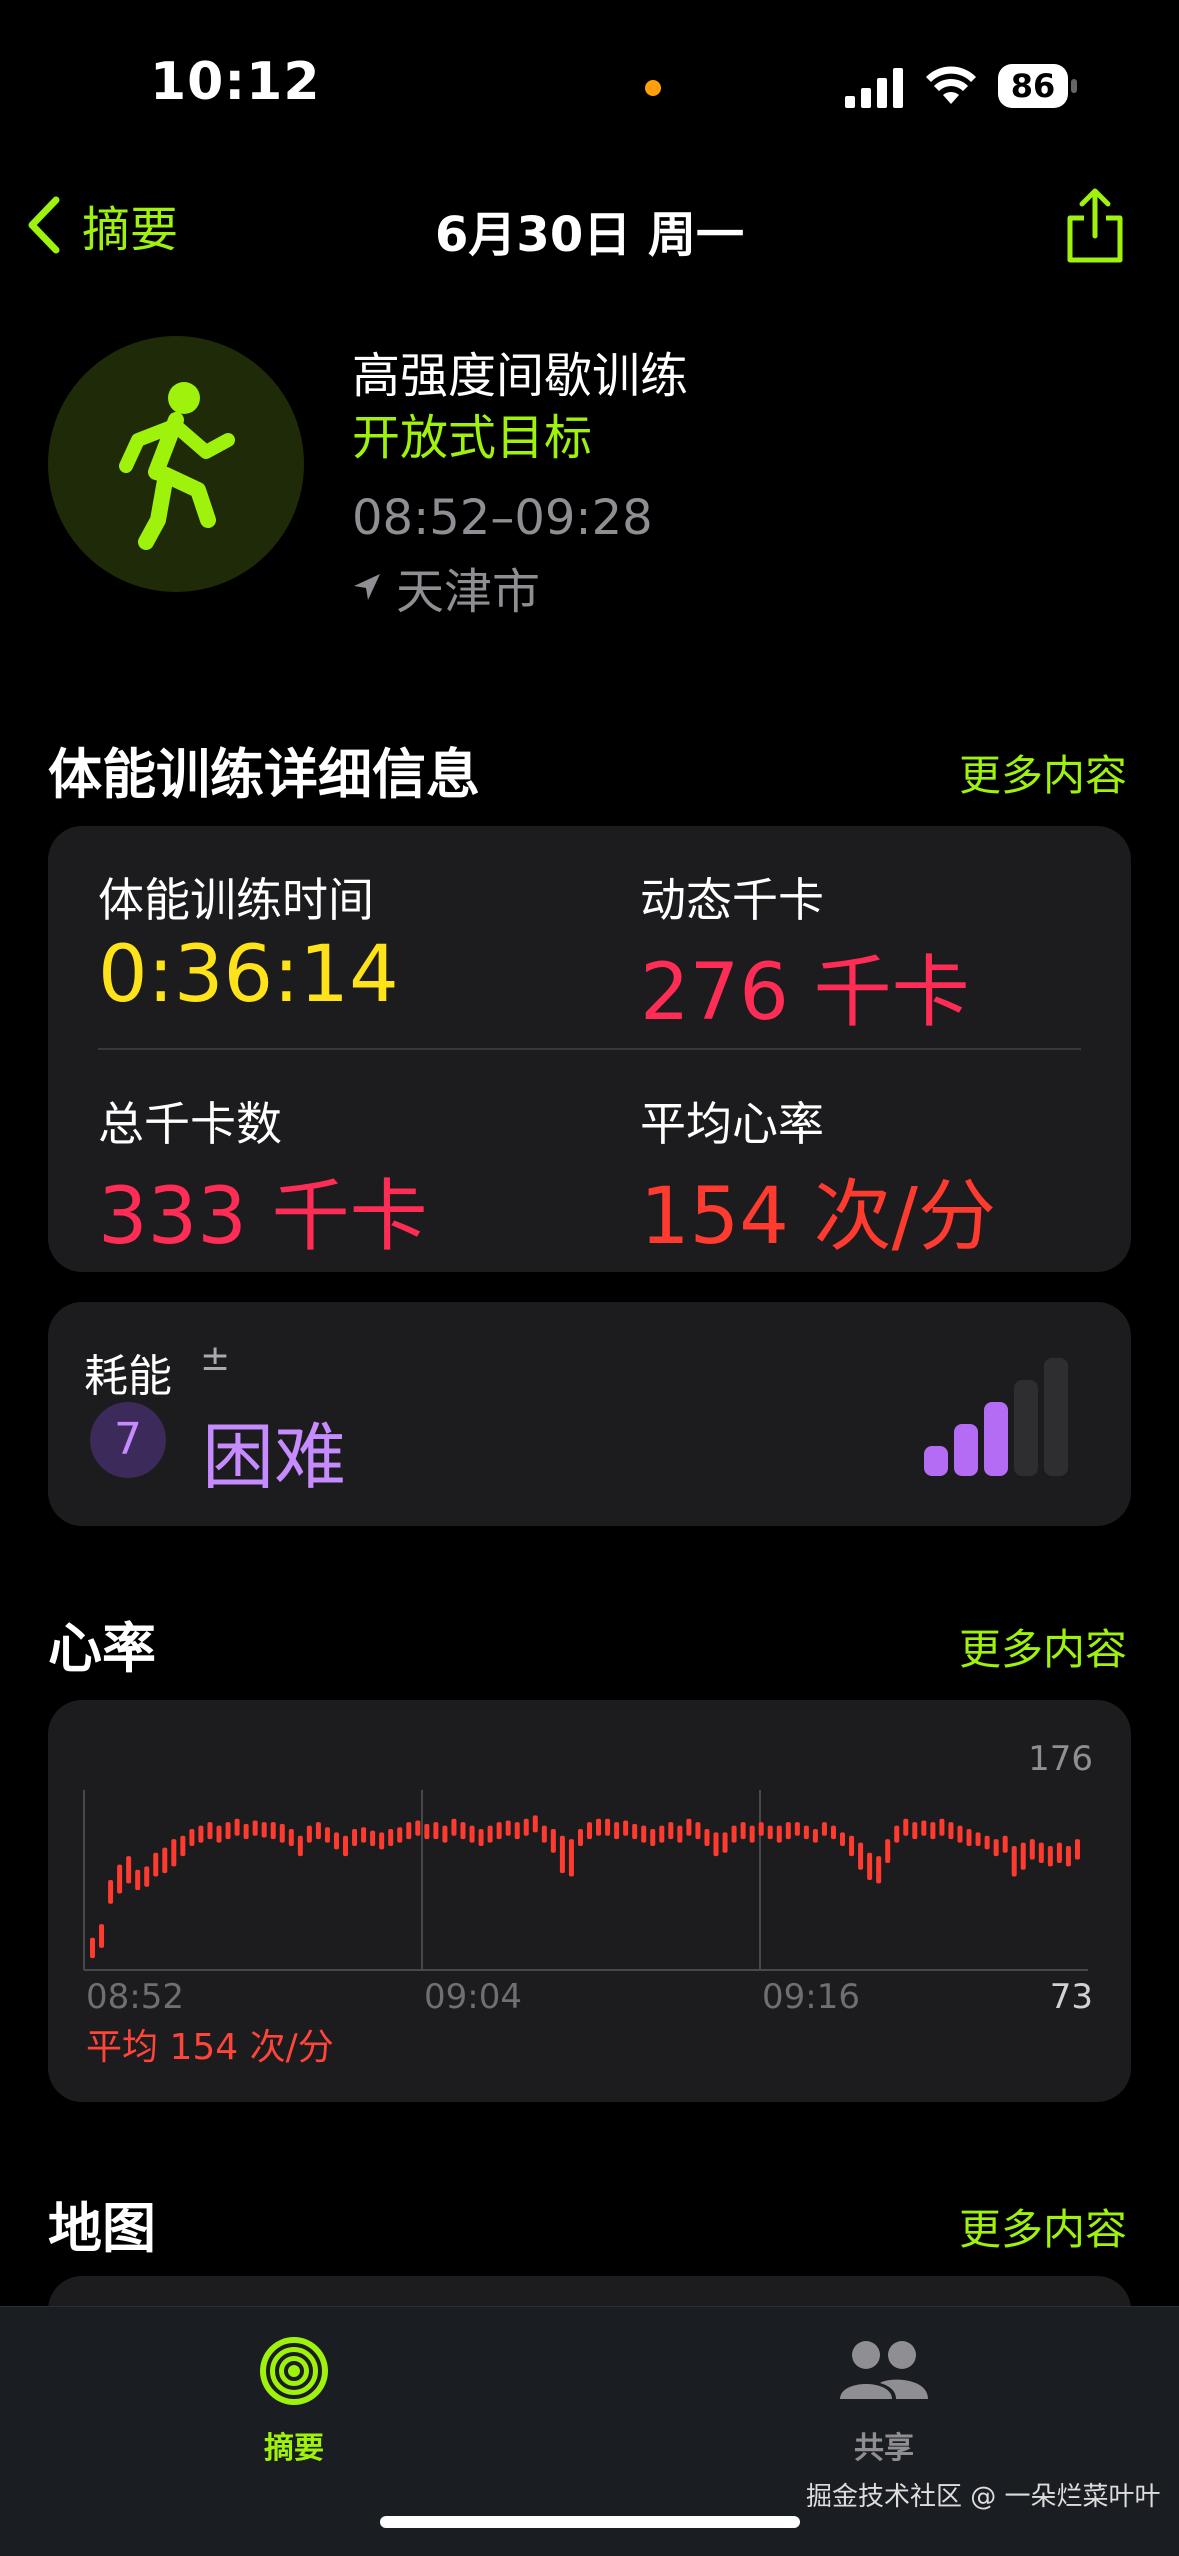  I want to click on details-more-link: 更多内容, so click(1043, 772).